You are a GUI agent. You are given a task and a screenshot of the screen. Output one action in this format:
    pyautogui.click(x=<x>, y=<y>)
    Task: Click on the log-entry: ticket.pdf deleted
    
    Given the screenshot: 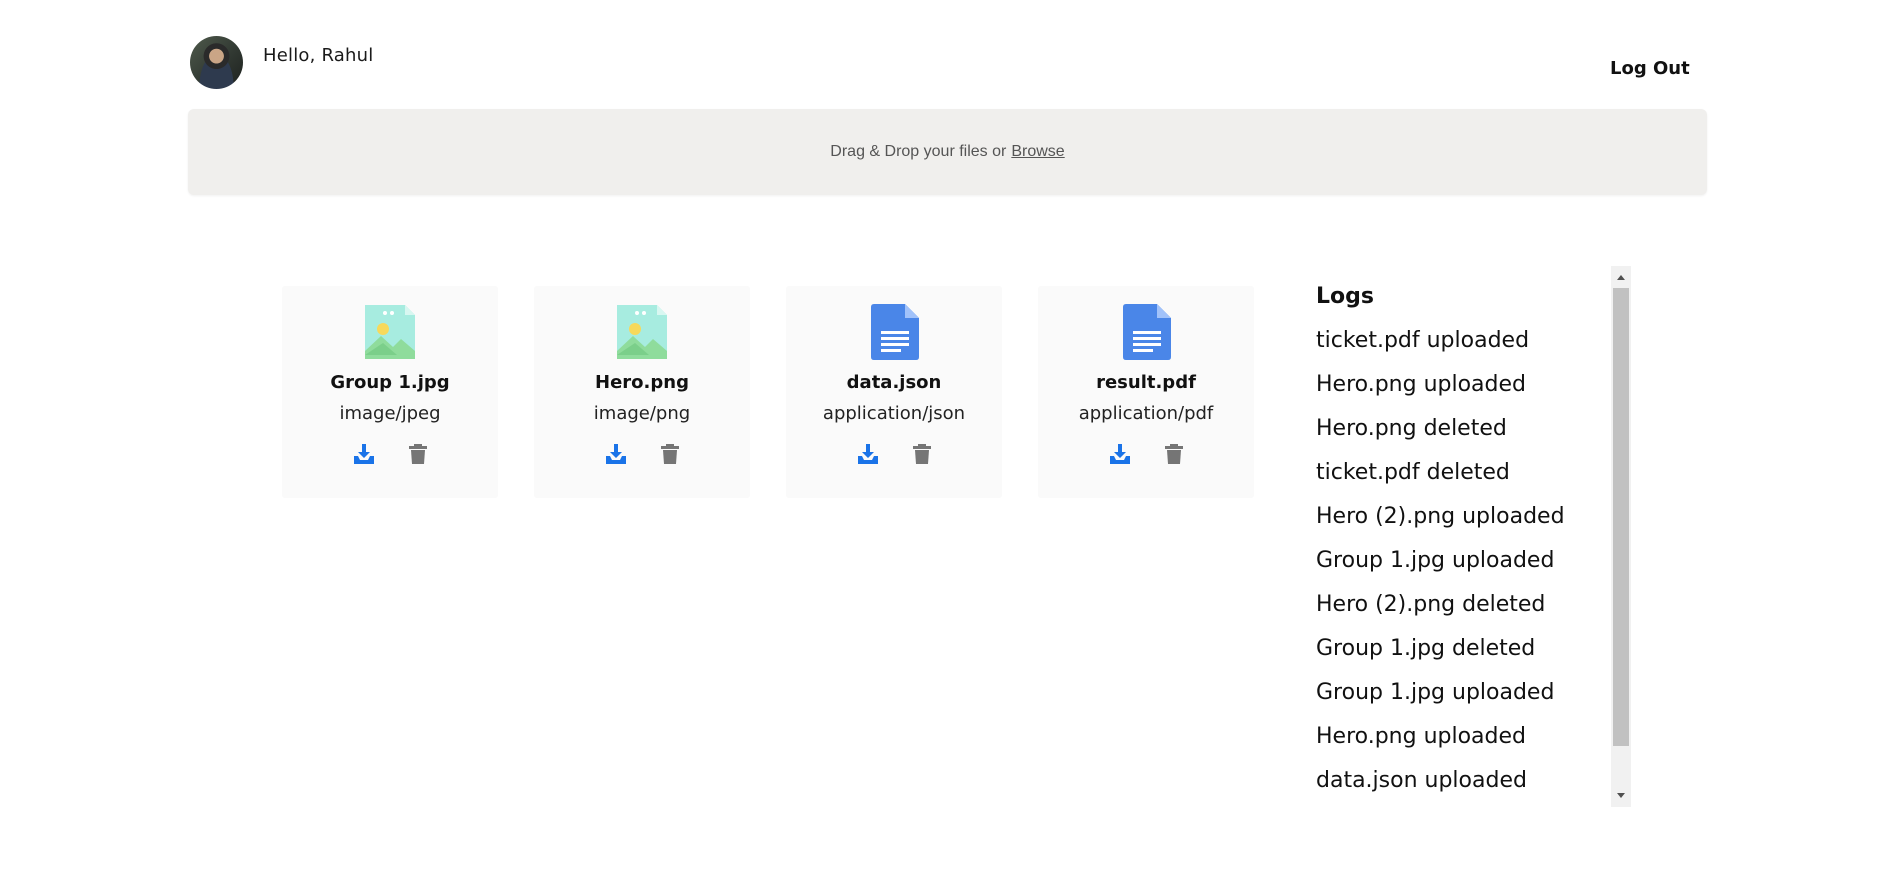 What is the action you would take?
    pyautogui.click(x=1413, y=472)
    